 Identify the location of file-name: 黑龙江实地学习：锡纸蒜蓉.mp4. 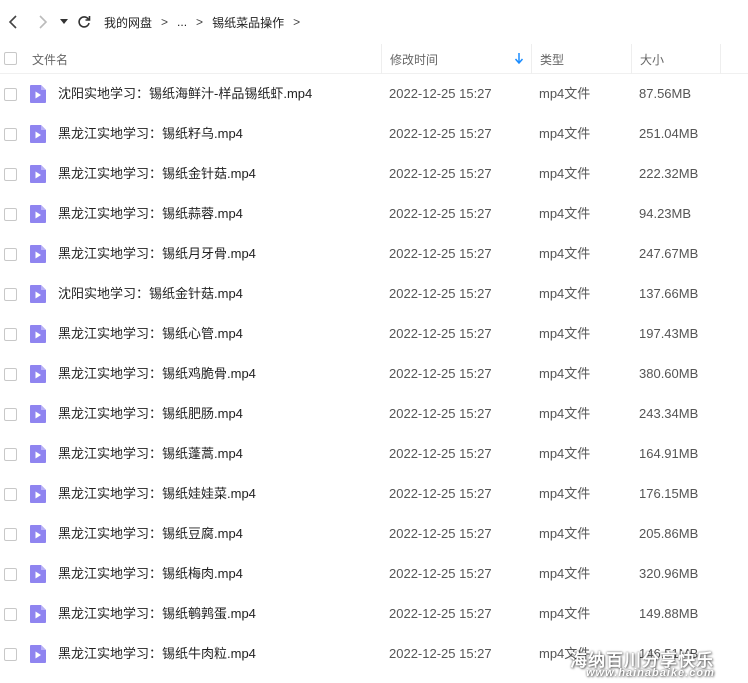
(150, 214).